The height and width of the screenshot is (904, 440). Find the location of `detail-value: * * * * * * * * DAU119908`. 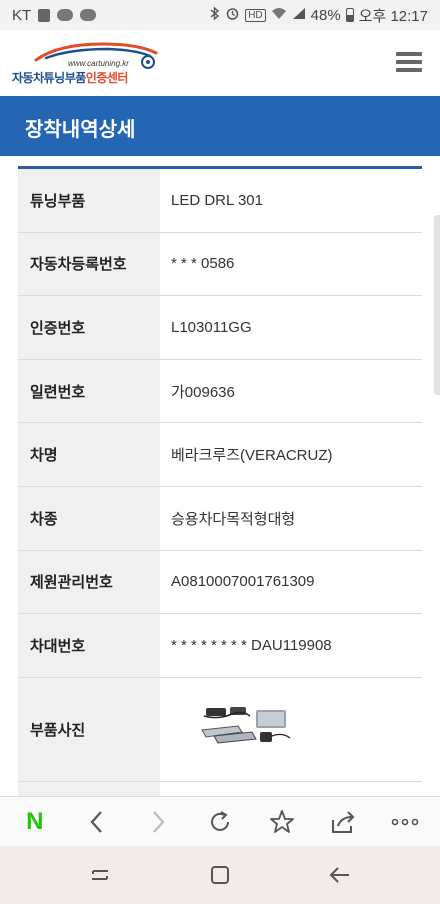

detail-value: * * * * * * * * DAU119908 is located at coordinates (291, 645).